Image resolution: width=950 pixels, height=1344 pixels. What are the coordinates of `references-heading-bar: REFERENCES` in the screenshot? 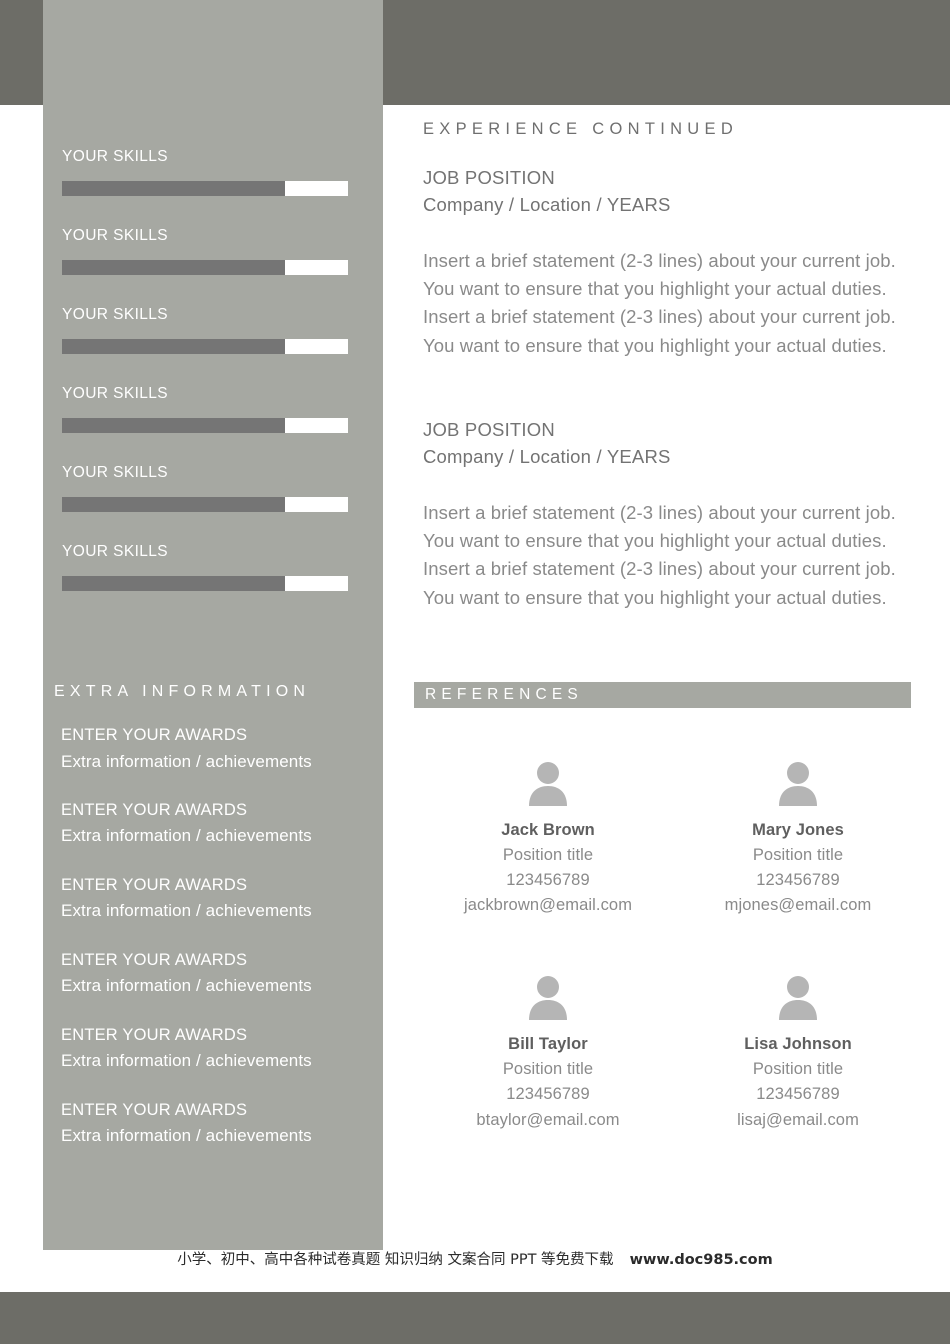 It's located at (662, 695).